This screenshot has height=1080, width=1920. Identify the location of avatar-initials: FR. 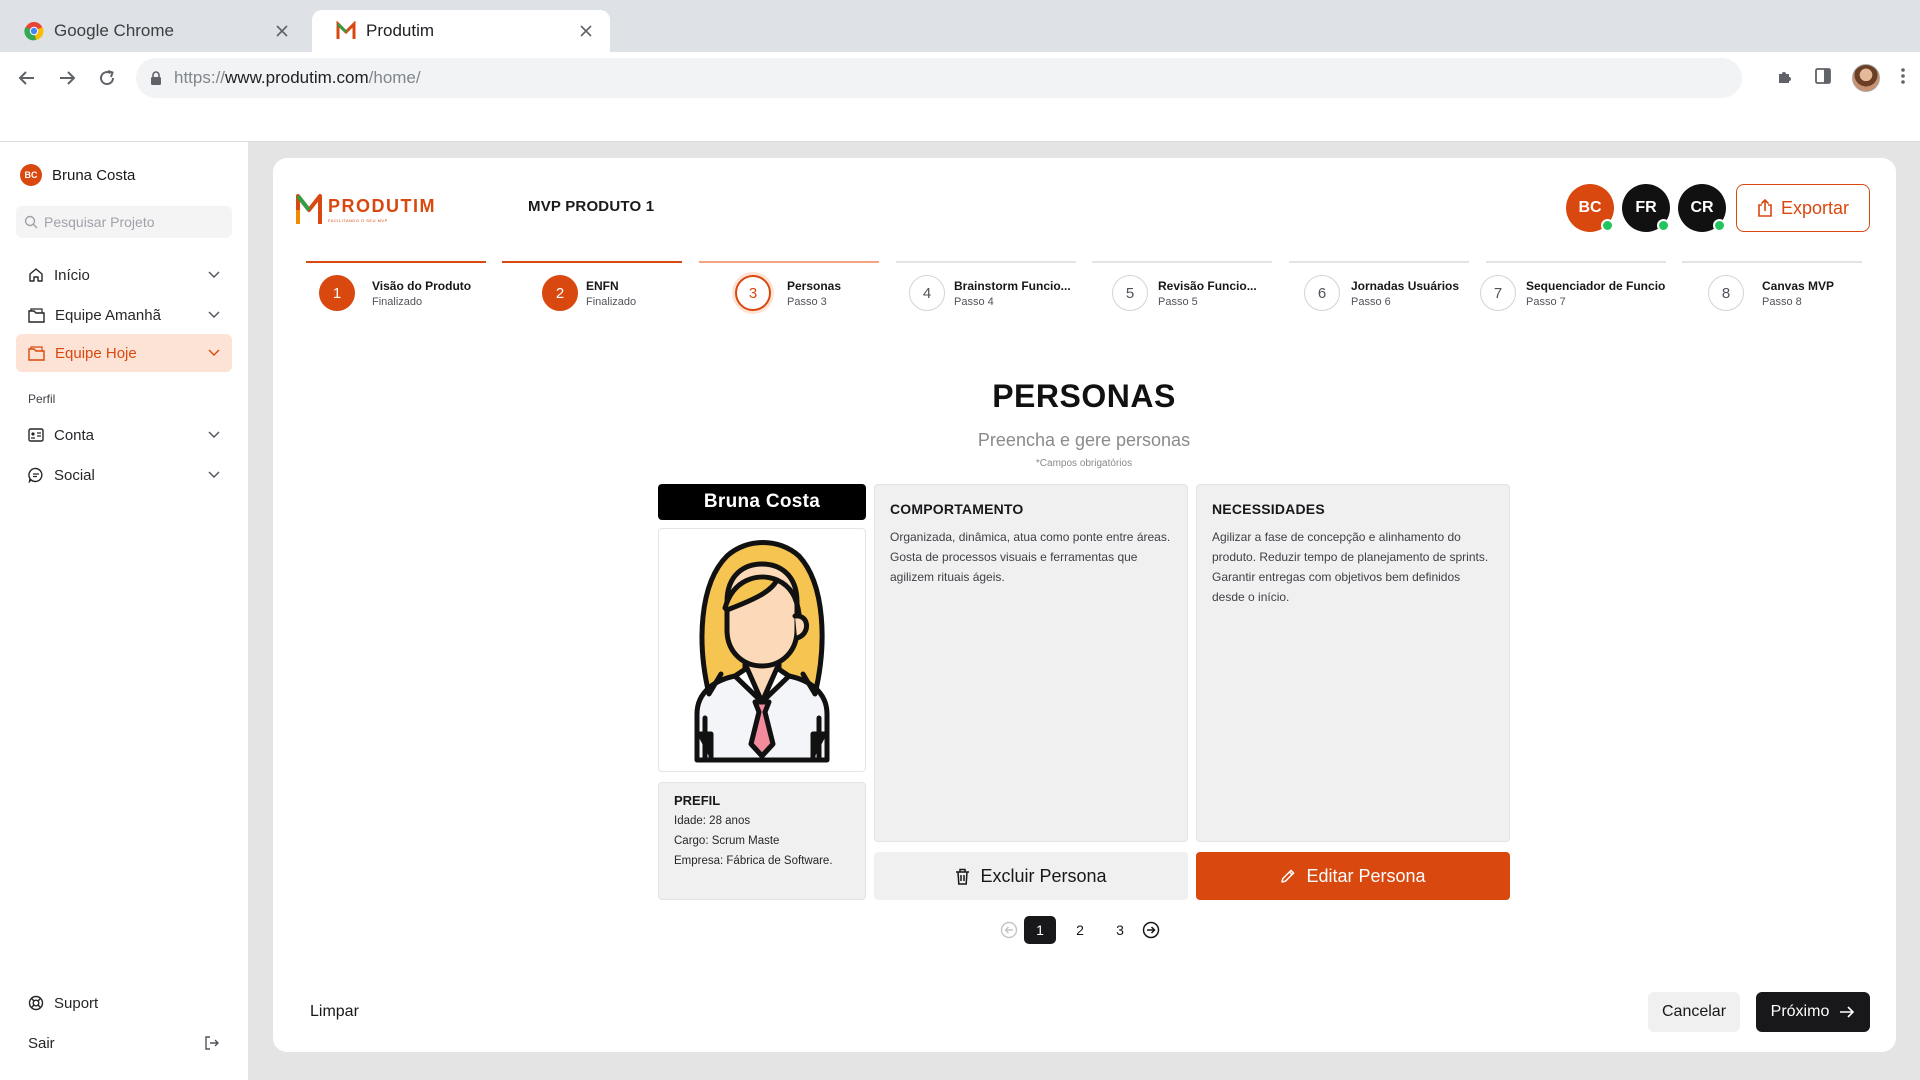
(1646, 207).